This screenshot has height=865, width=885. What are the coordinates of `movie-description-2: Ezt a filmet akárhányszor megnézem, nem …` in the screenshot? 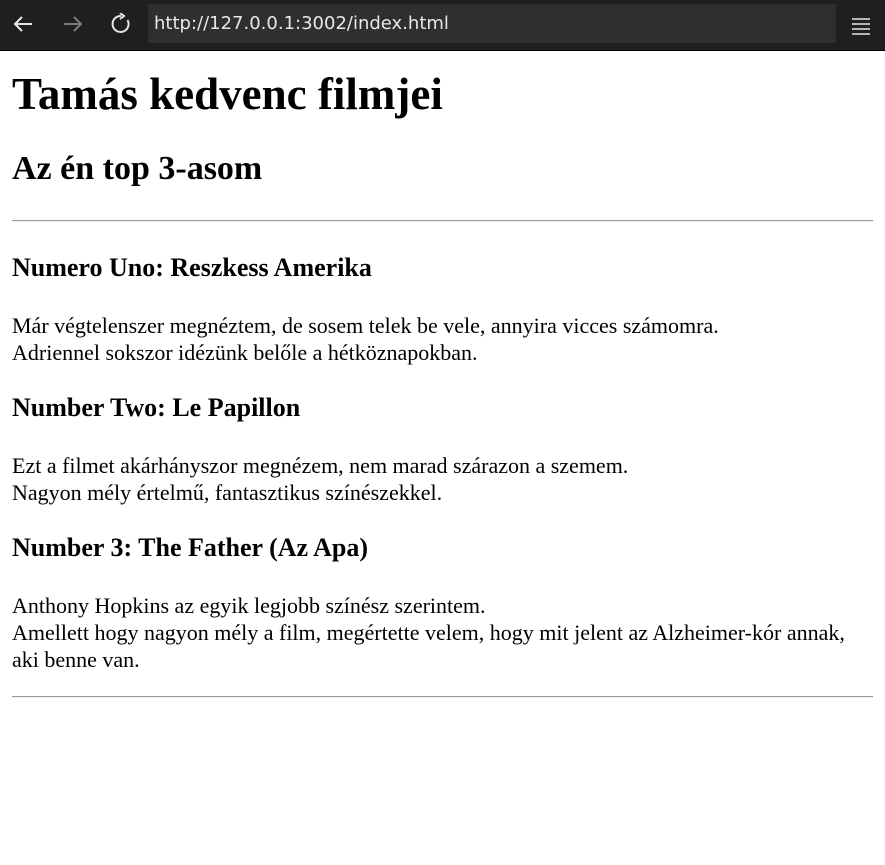 It's located at (442, 479).